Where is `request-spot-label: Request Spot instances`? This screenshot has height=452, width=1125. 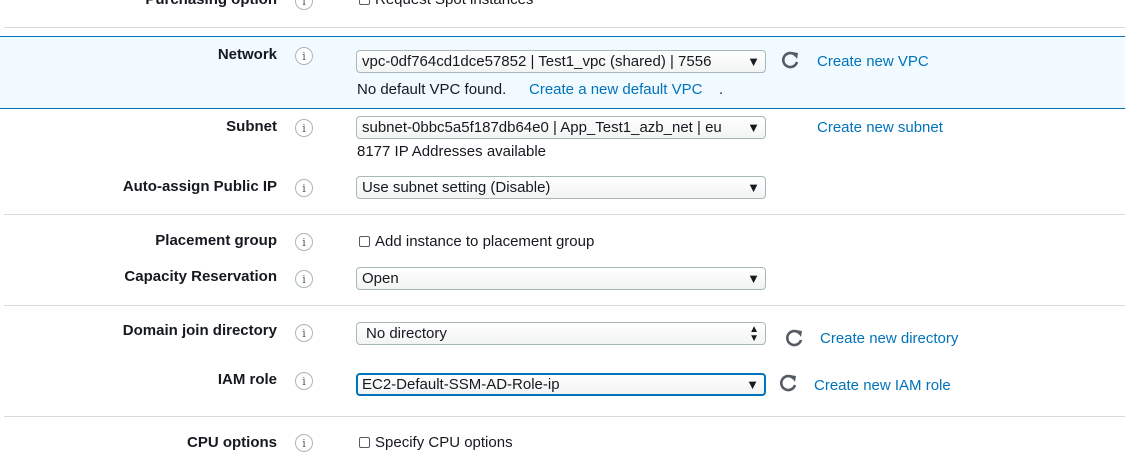 request-spot-label: Request Spot instances is located at coordinates (454, 4).